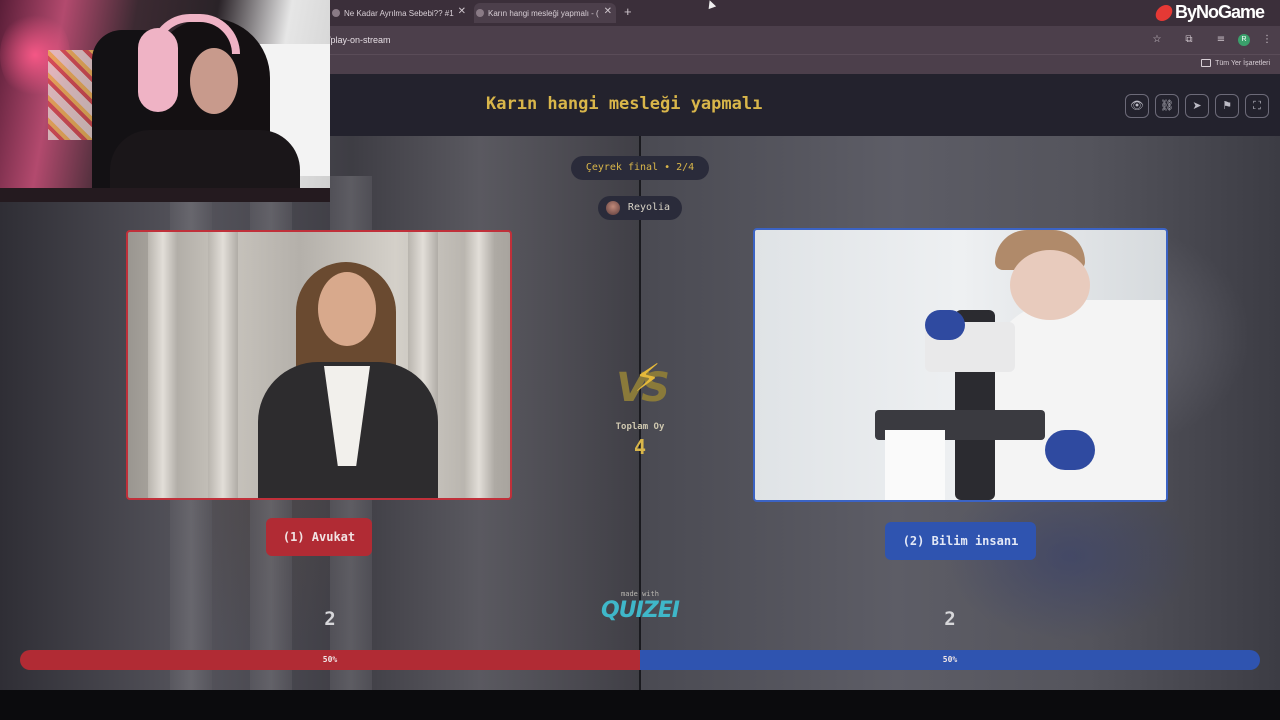  What do you see at coordinates (1267, 40) in the screenshot?
I see `browser-menu-icon: ⋮` at bounding box center [1267, 40].